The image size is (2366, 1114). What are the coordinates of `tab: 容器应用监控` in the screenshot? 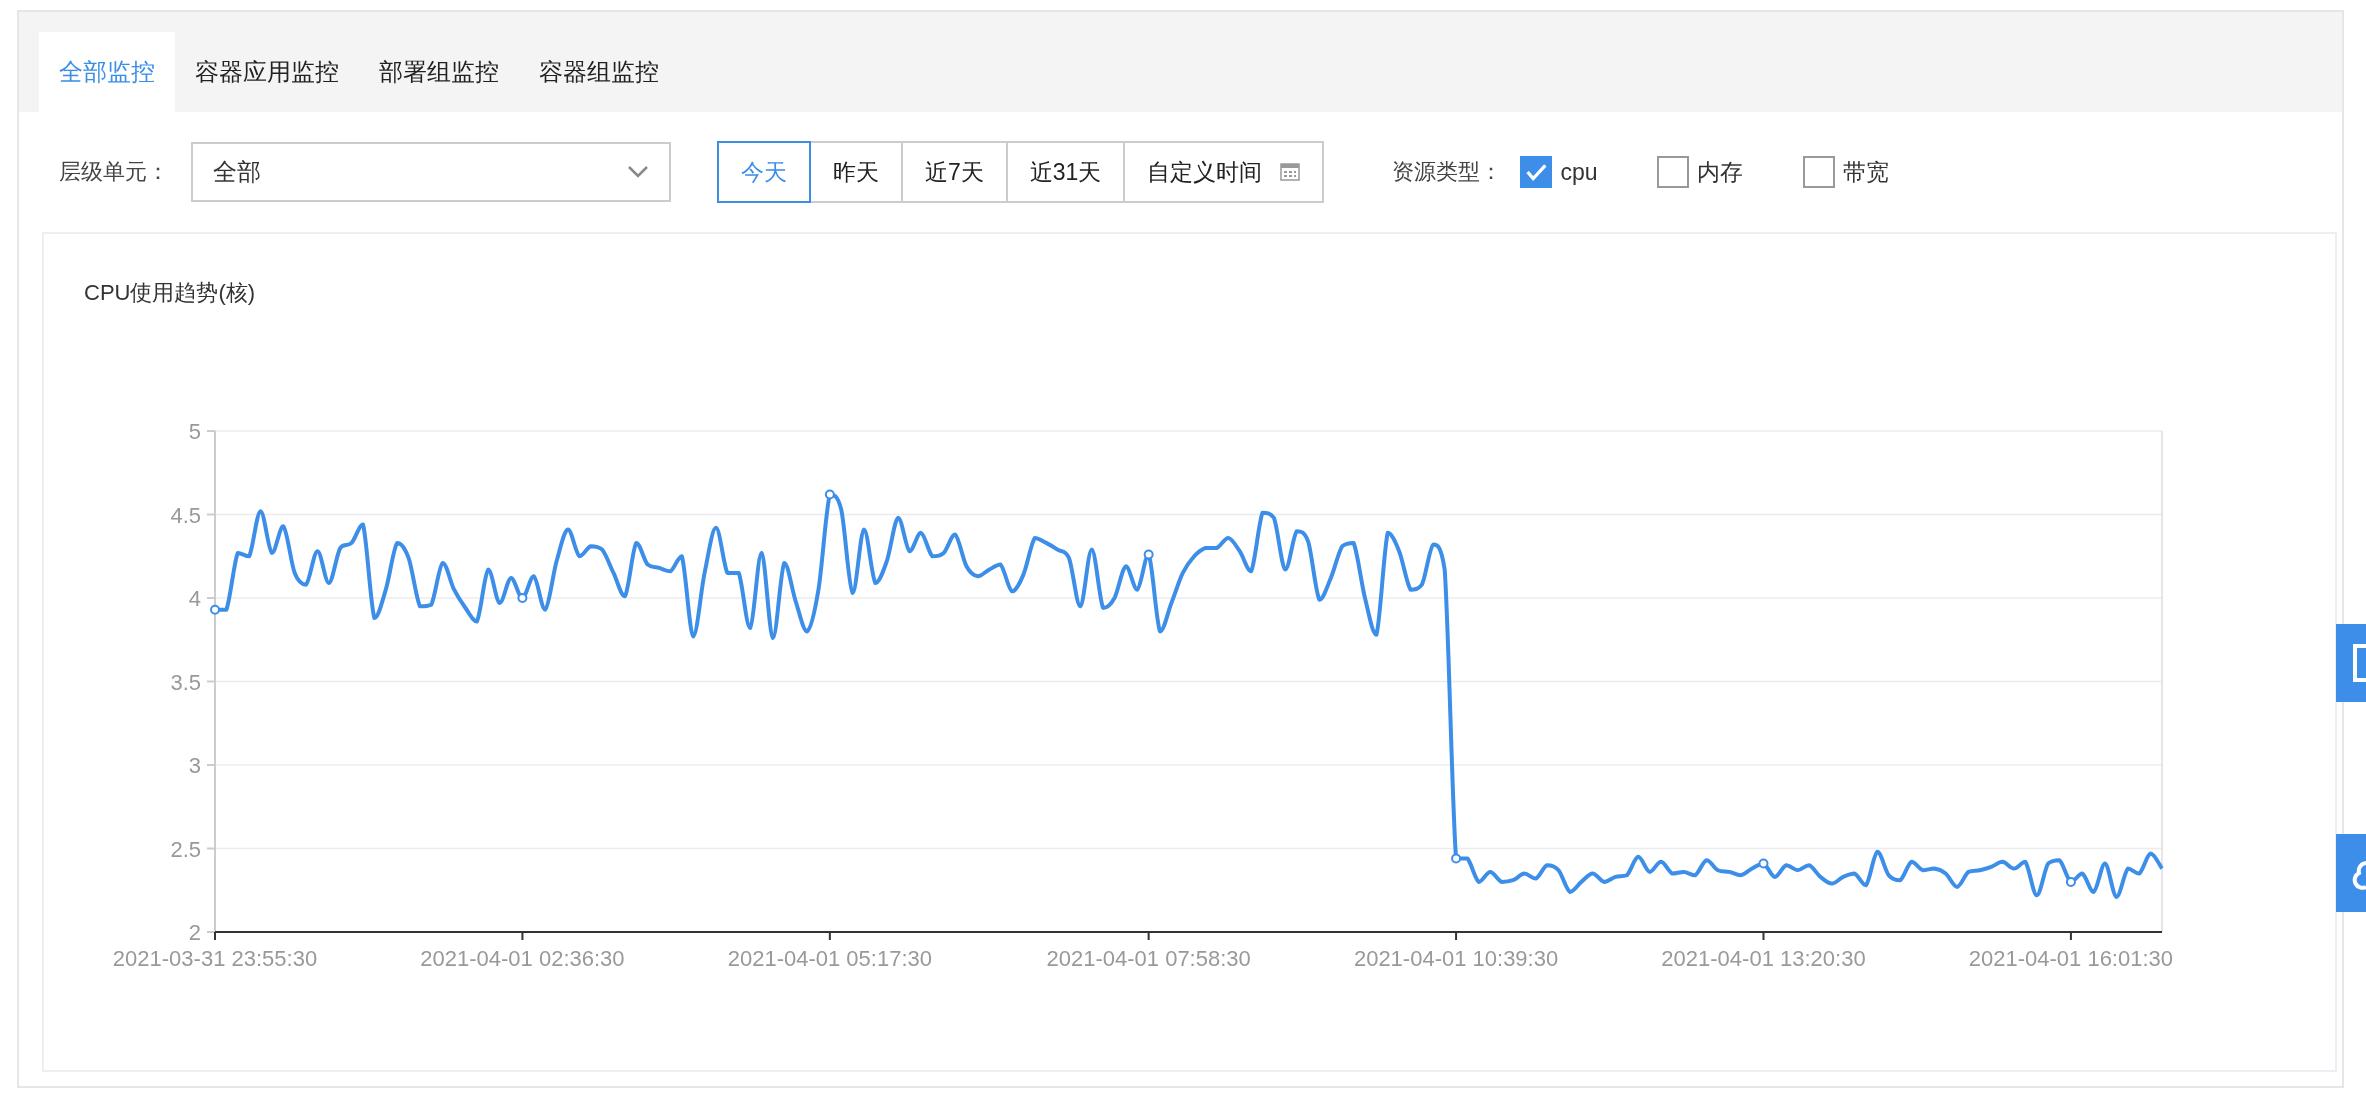 It's located at (267, 72).